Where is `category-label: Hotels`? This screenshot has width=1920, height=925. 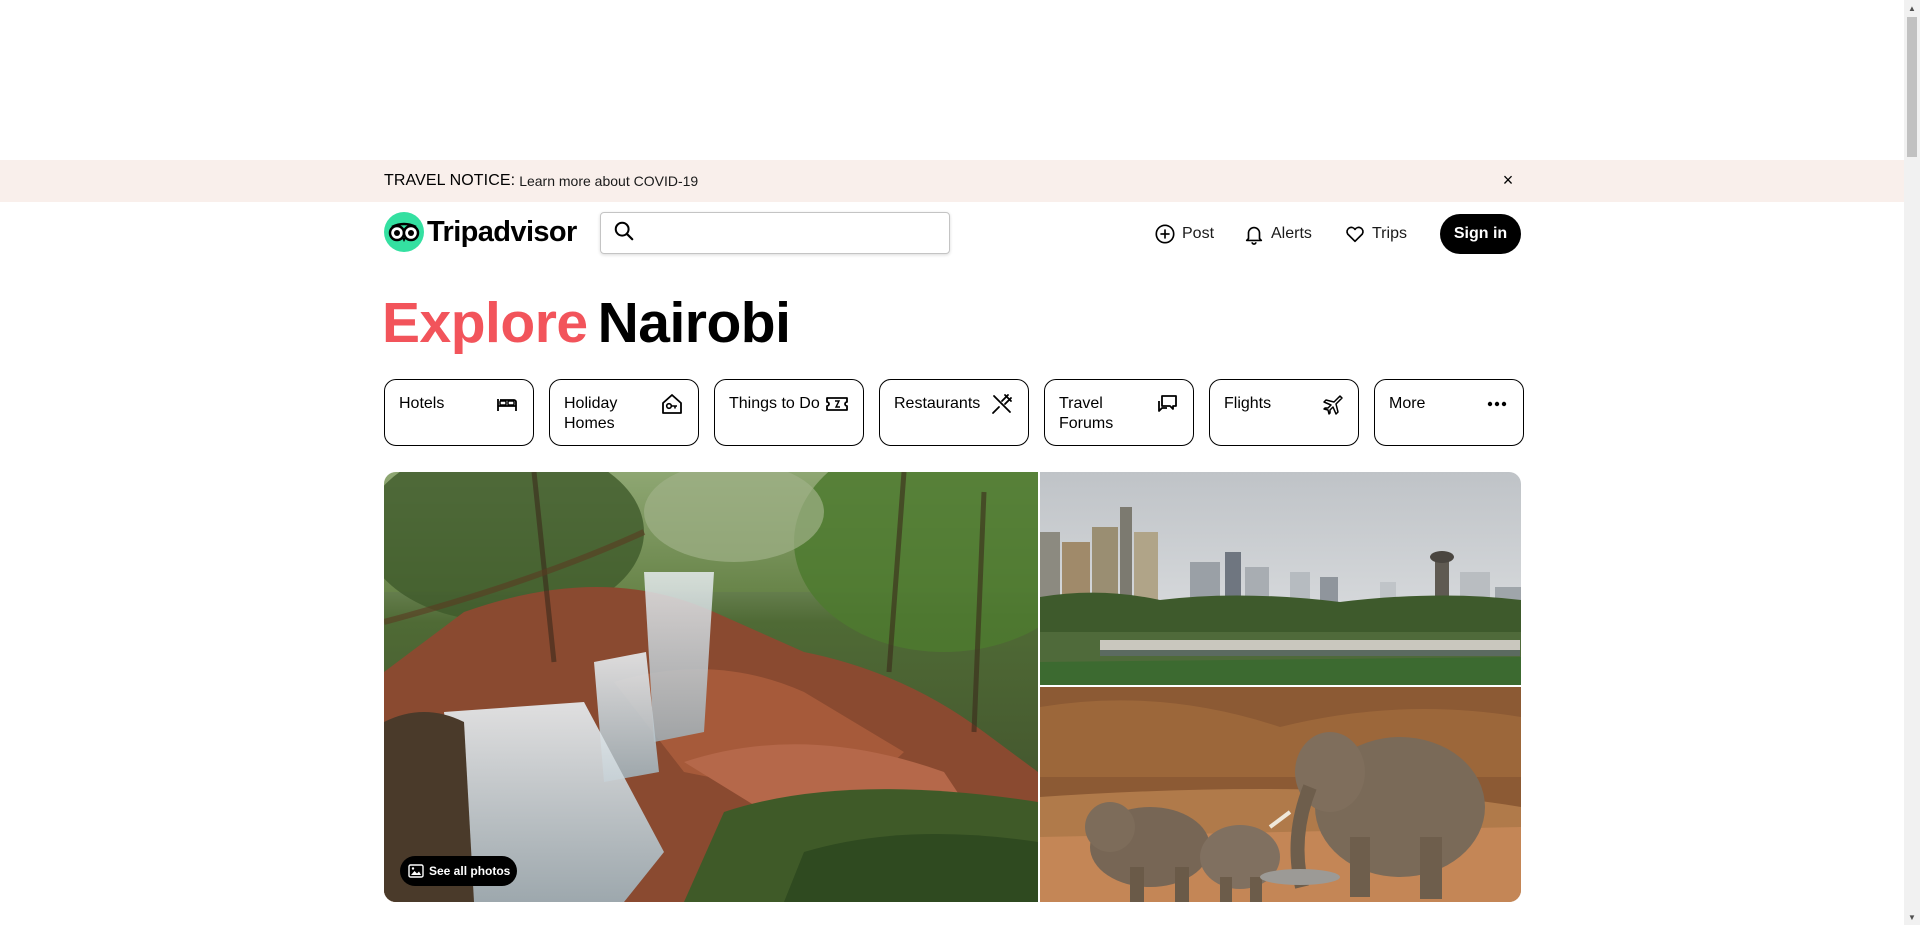 category-label: Hotels is located at coordinates (422, 403).